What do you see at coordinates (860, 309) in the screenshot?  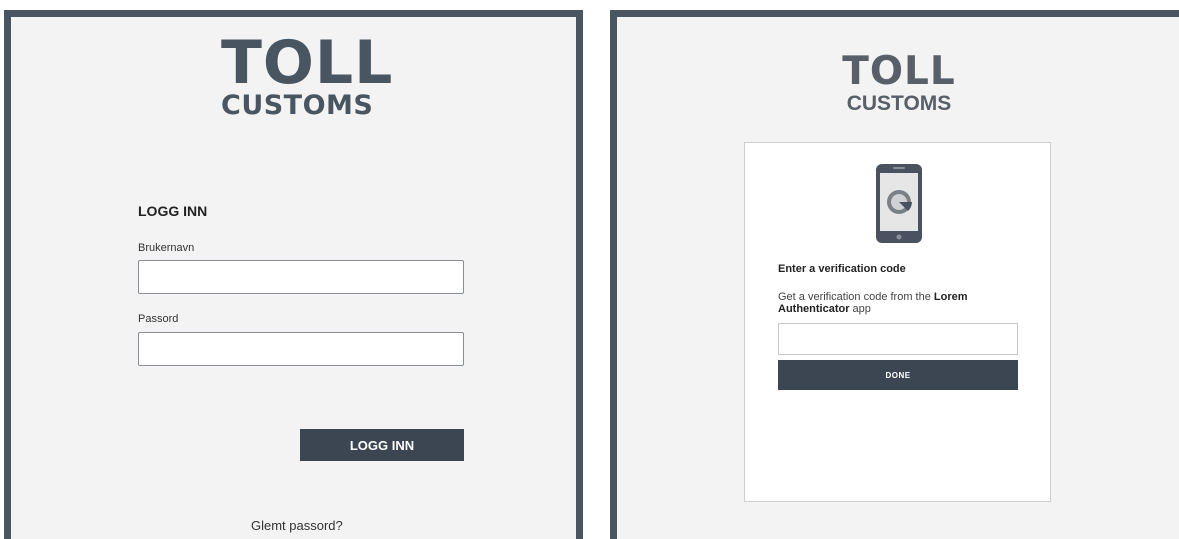 I see `verification-description-suffix: app` at bounding box center [860, 309].